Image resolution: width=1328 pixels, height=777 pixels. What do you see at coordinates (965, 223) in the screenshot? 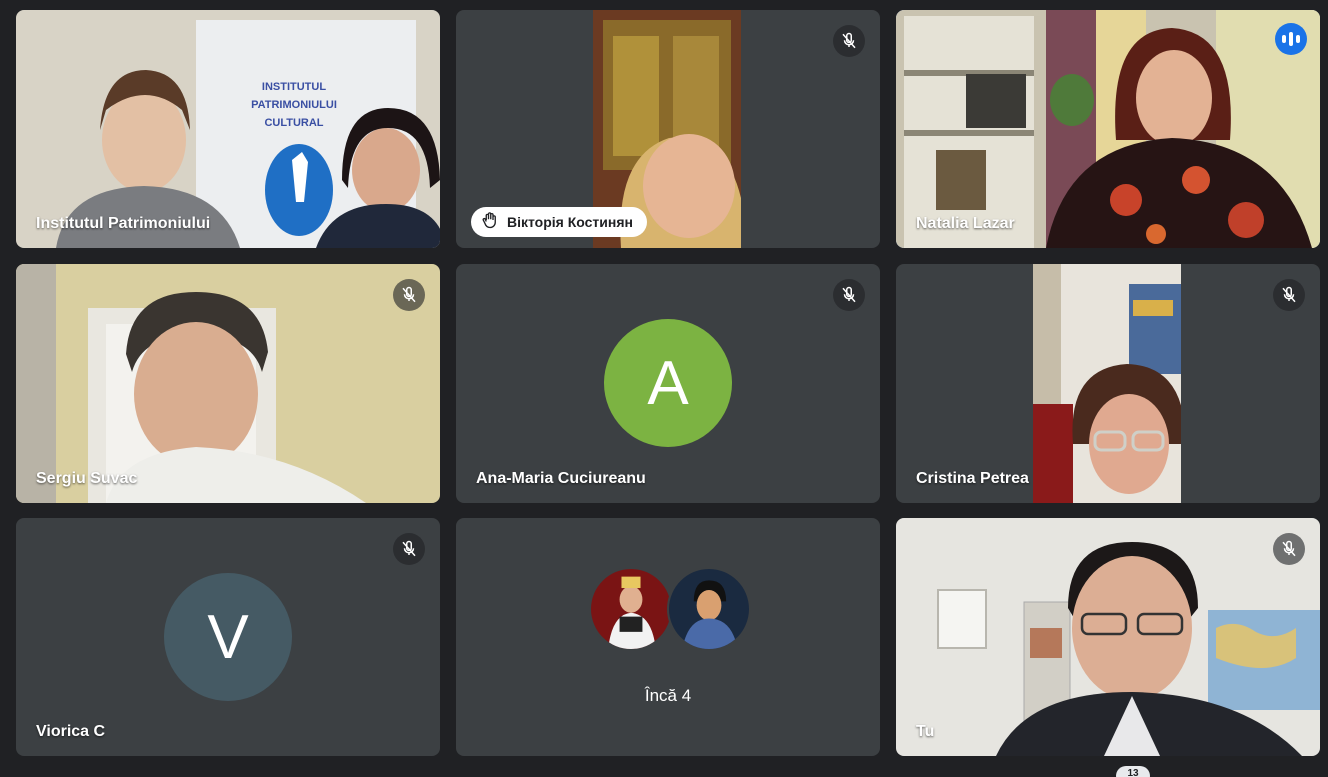
I see `participant-name: Natalia Lazar` at bounding box center [965, 223].